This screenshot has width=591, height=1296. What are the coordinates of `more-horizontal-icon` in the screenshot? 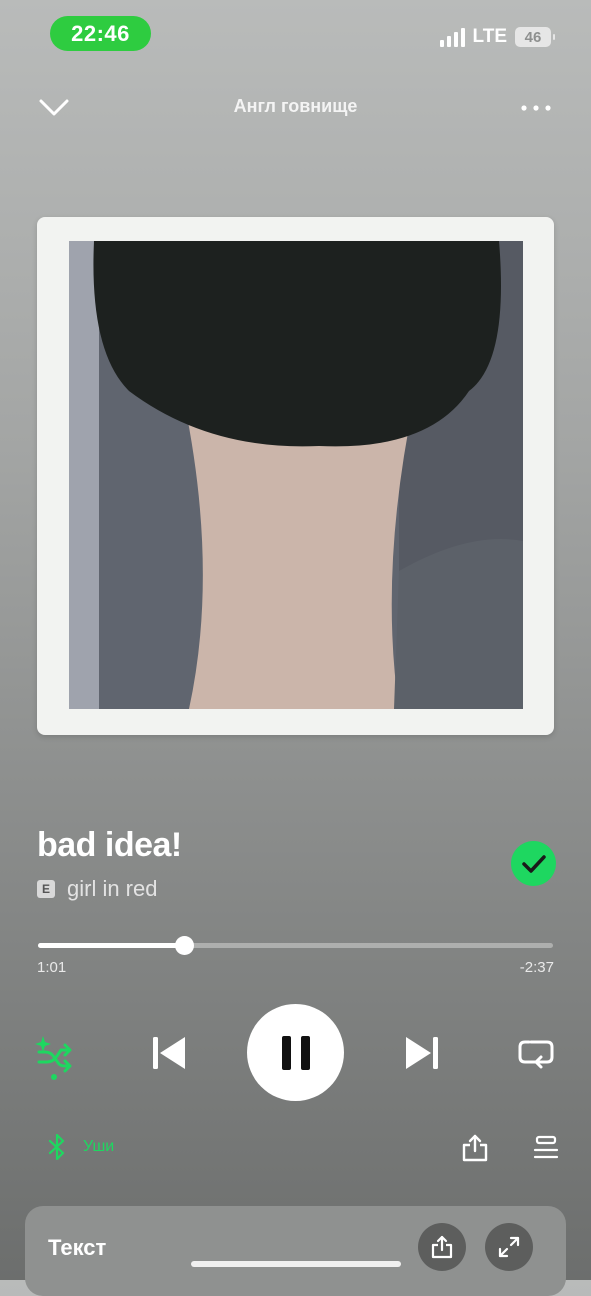 It's located at (536, 108).